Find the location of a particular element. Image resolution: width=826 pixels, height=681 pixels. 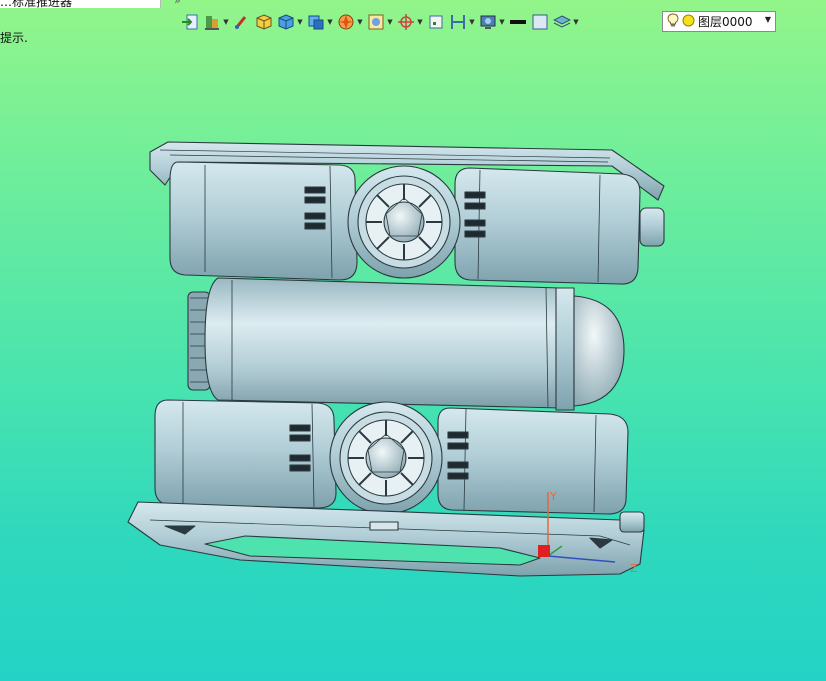

fill-button is located at coordinates (540, 22).